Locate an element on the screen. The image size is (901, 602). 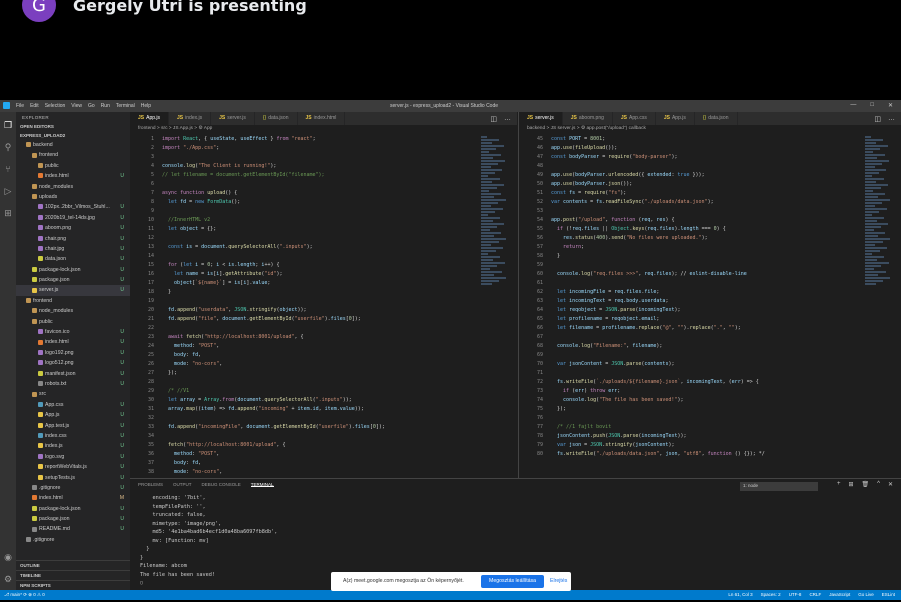
menu-item-help: Help is located at coordinates (146, 106).